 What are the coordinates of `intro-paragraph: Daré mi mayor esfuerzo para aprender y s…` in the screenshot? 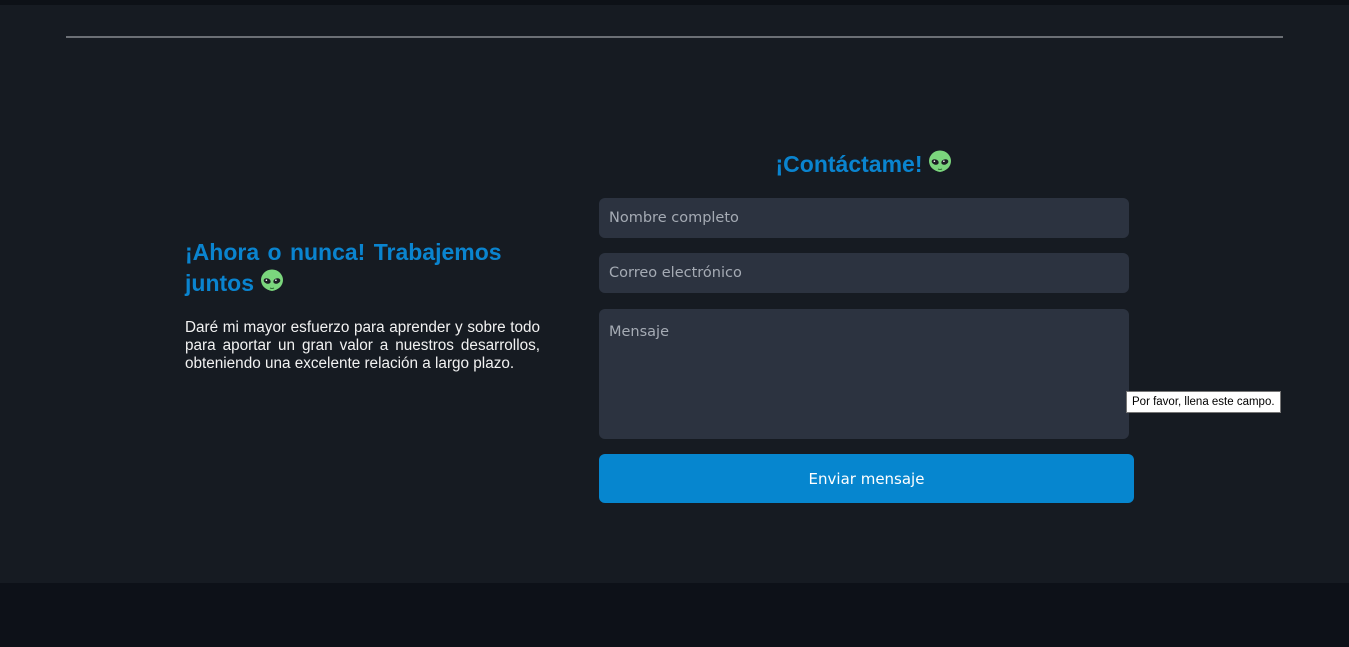 It's located at (362, 345).